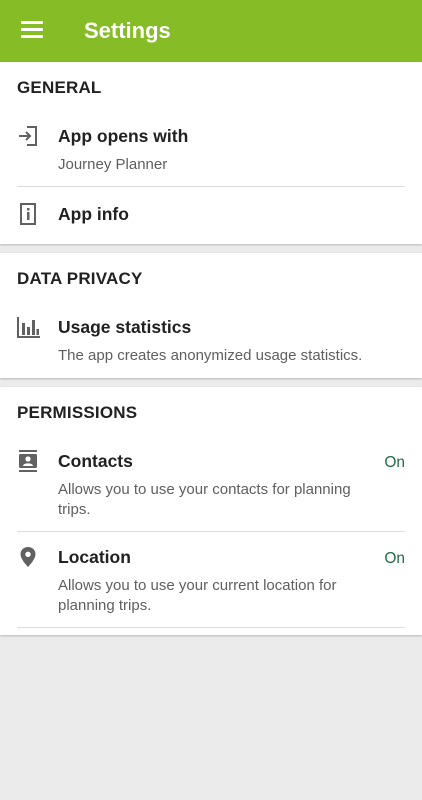 Image resolution: width=422 pixels, height=800 pixels. I want to click on contacts-title: Contacts, so click(95, 461).